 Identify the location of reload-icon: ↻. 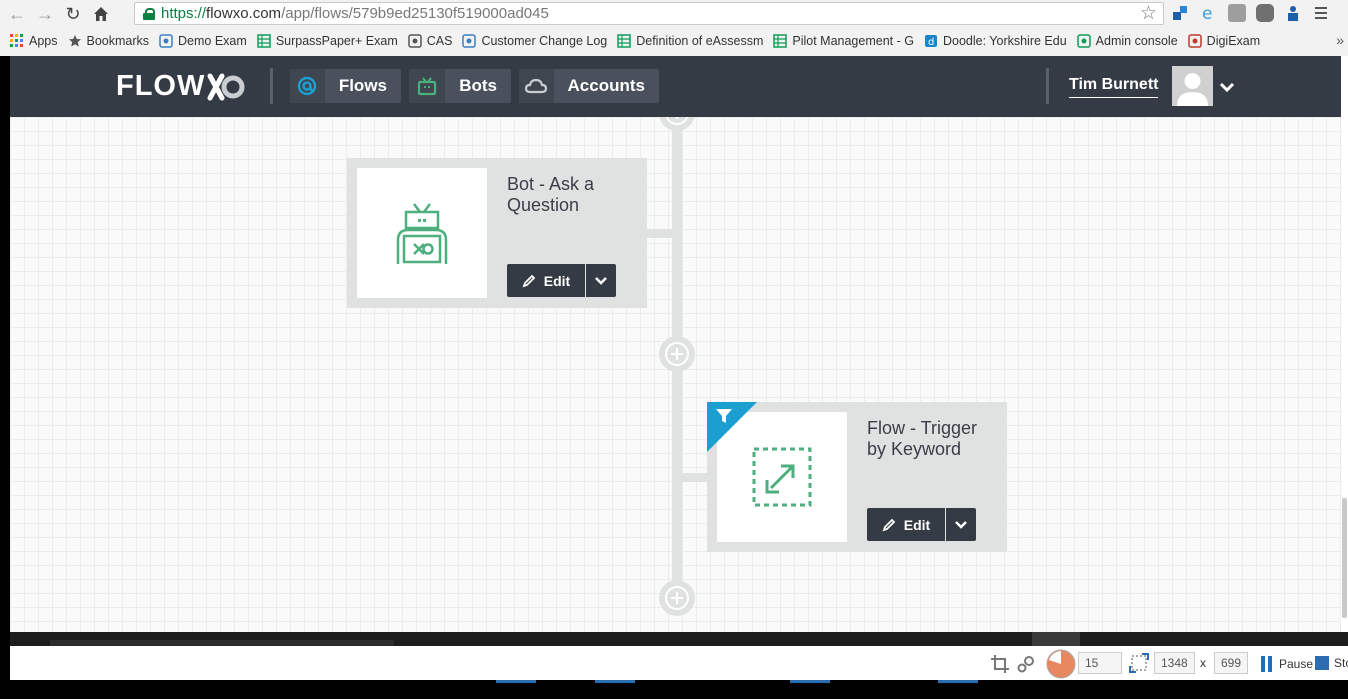
(73, 14).